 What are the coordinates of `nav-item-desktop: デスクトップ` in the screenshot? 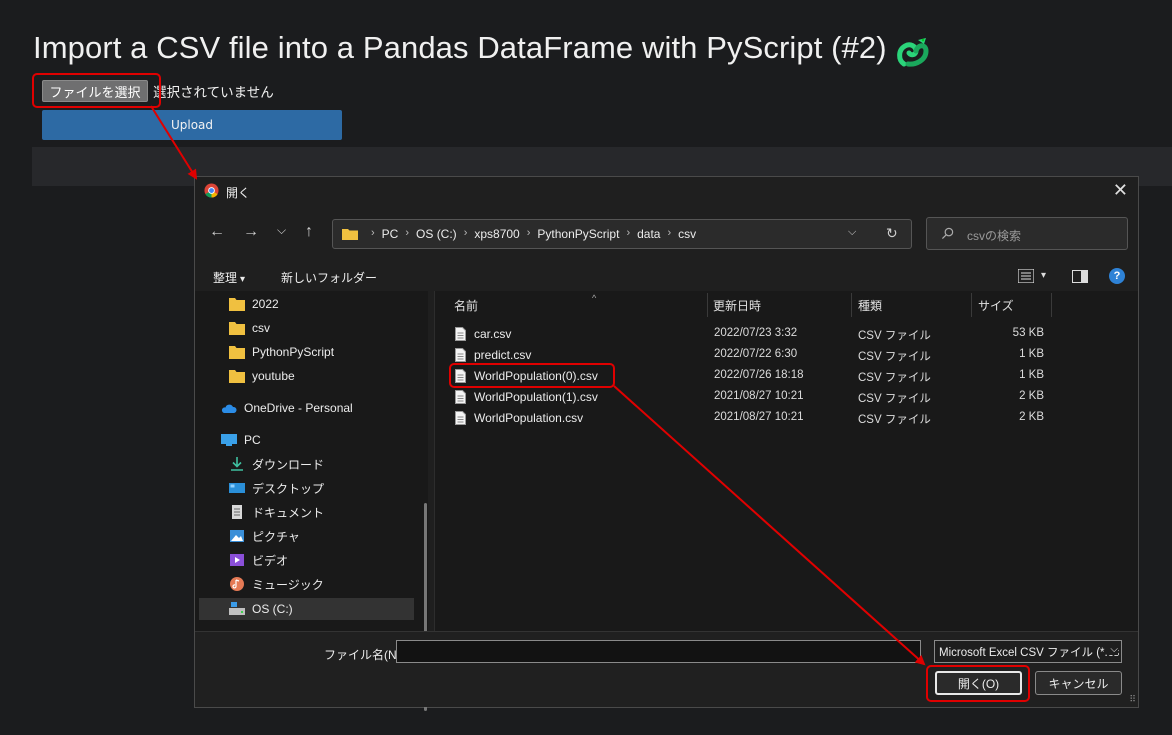 It's located at (276, 488).